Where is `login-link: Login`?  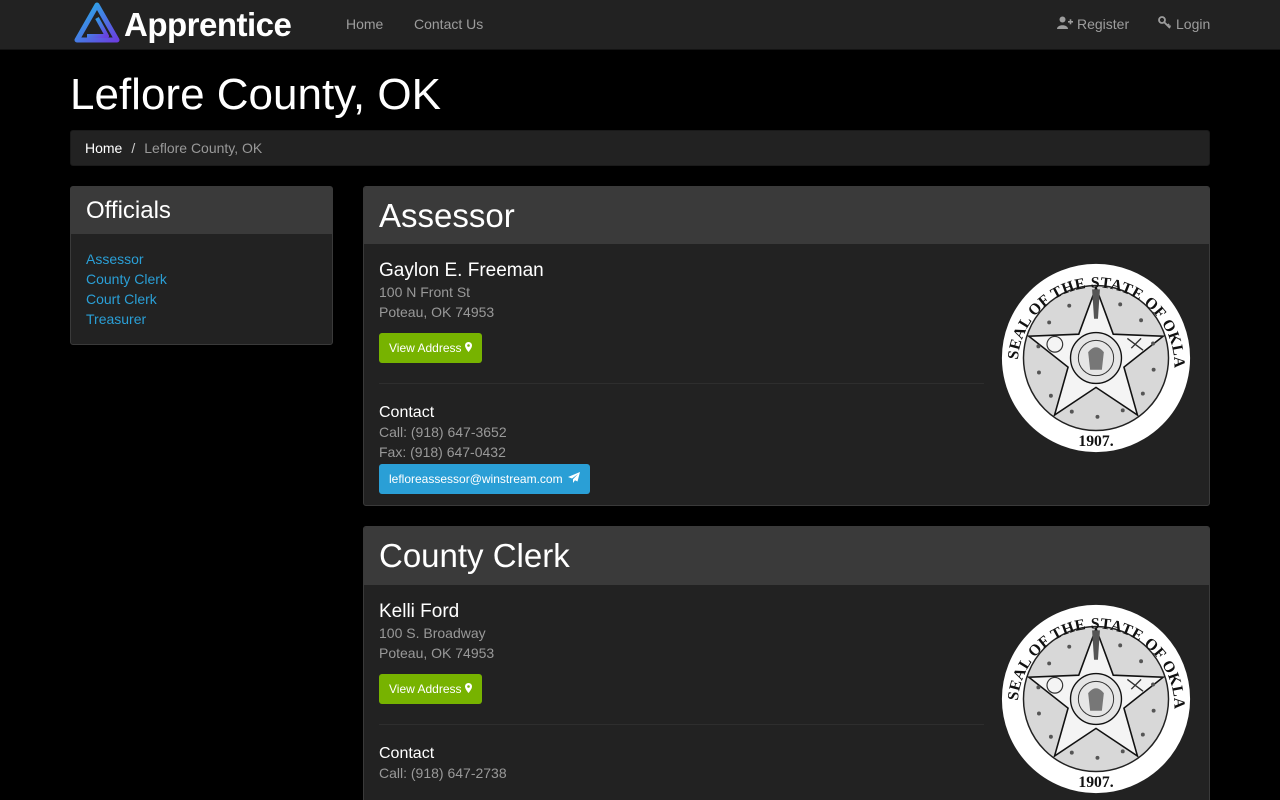
login-link: Login is located at coordinates (1184, 24).